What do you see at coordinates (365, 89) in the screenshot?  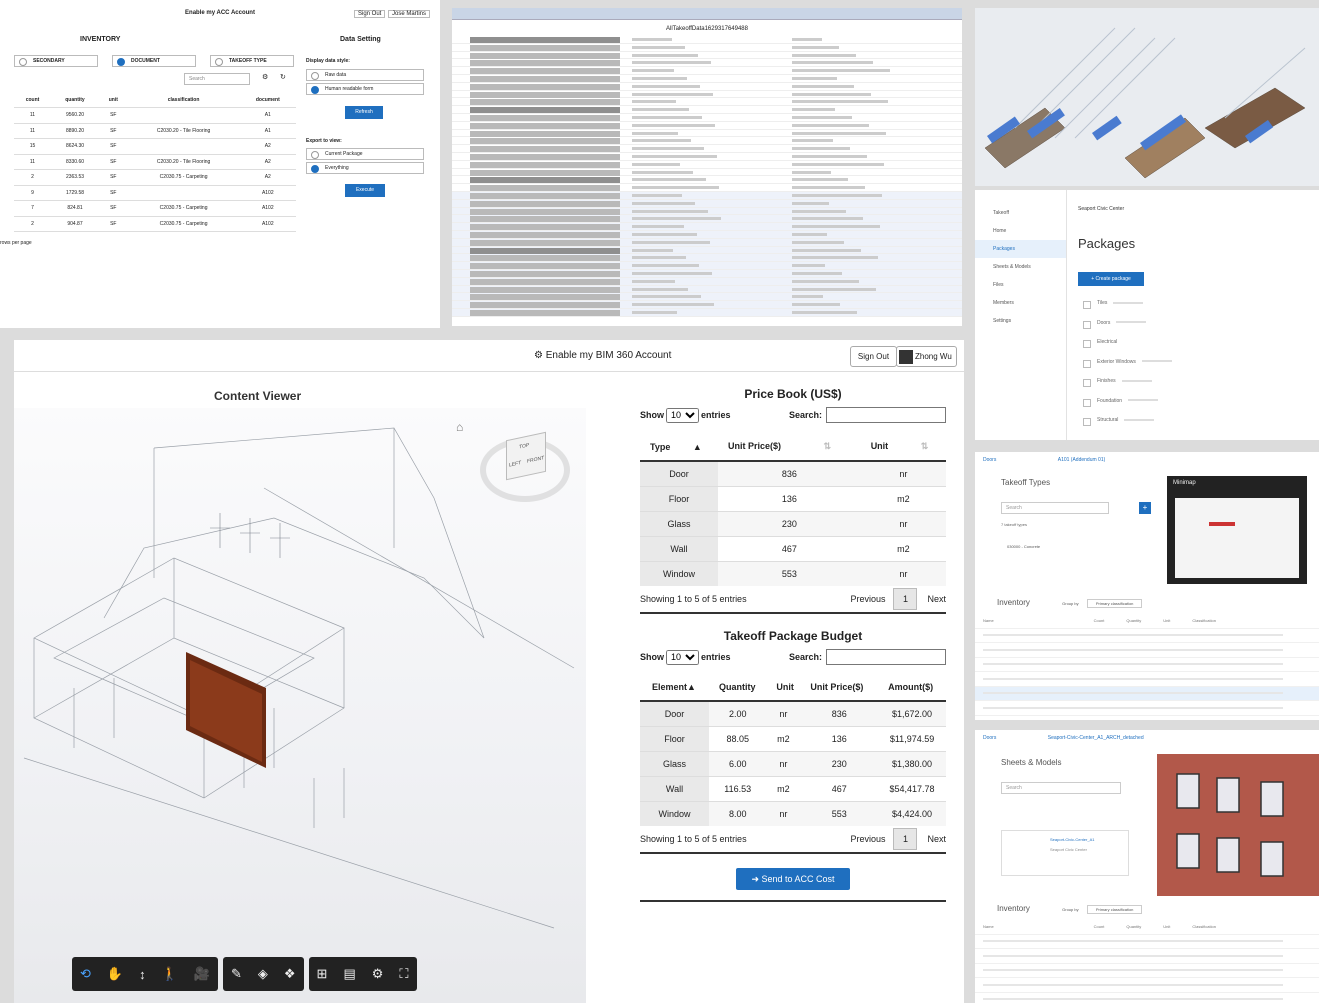 I see `radio-human-readable: Human readable form` at bounding box center [365, 89].